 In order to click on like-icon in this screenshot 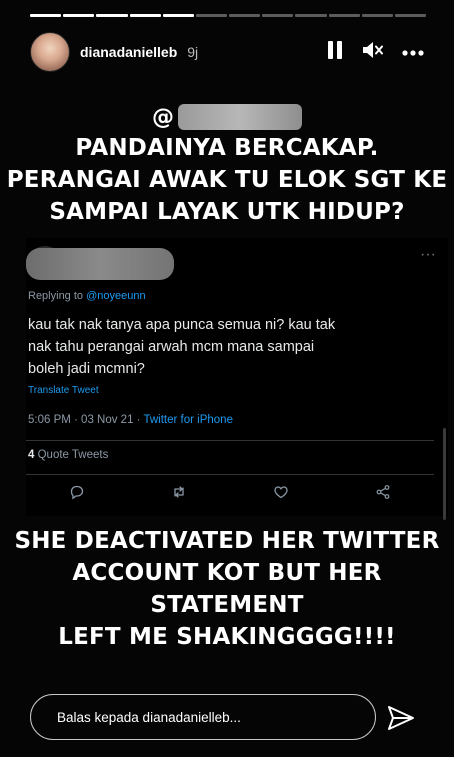, I will do `click(281, 494)`.